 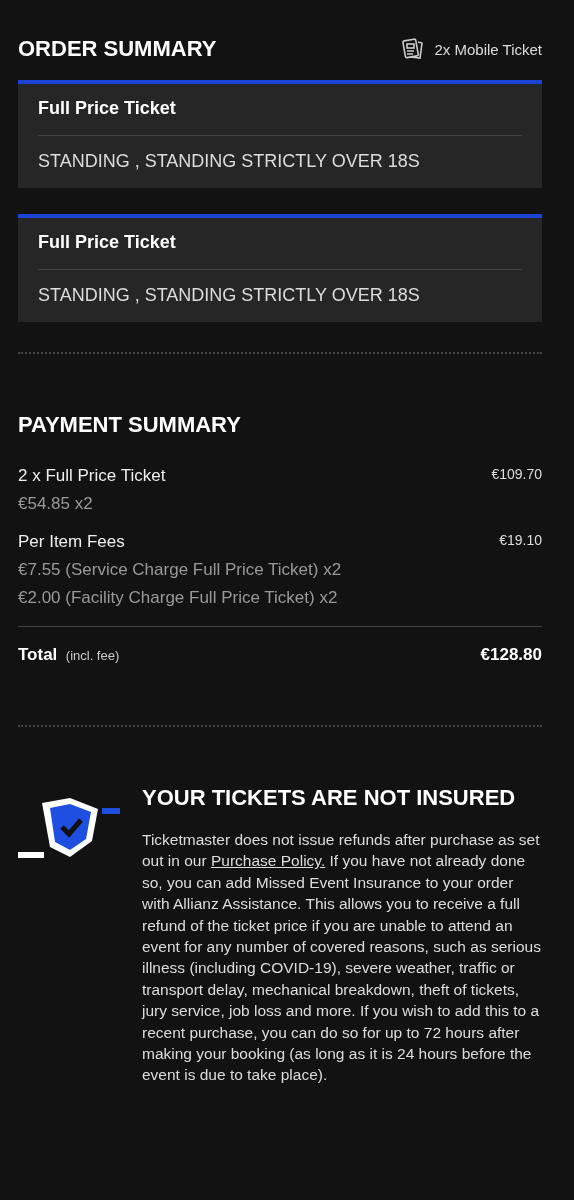 What do you see at coordinates (92, 476) in the screenshot?
I see `line-item-label: 2 x Full Price Ticket` at bounding box center [92, 476].